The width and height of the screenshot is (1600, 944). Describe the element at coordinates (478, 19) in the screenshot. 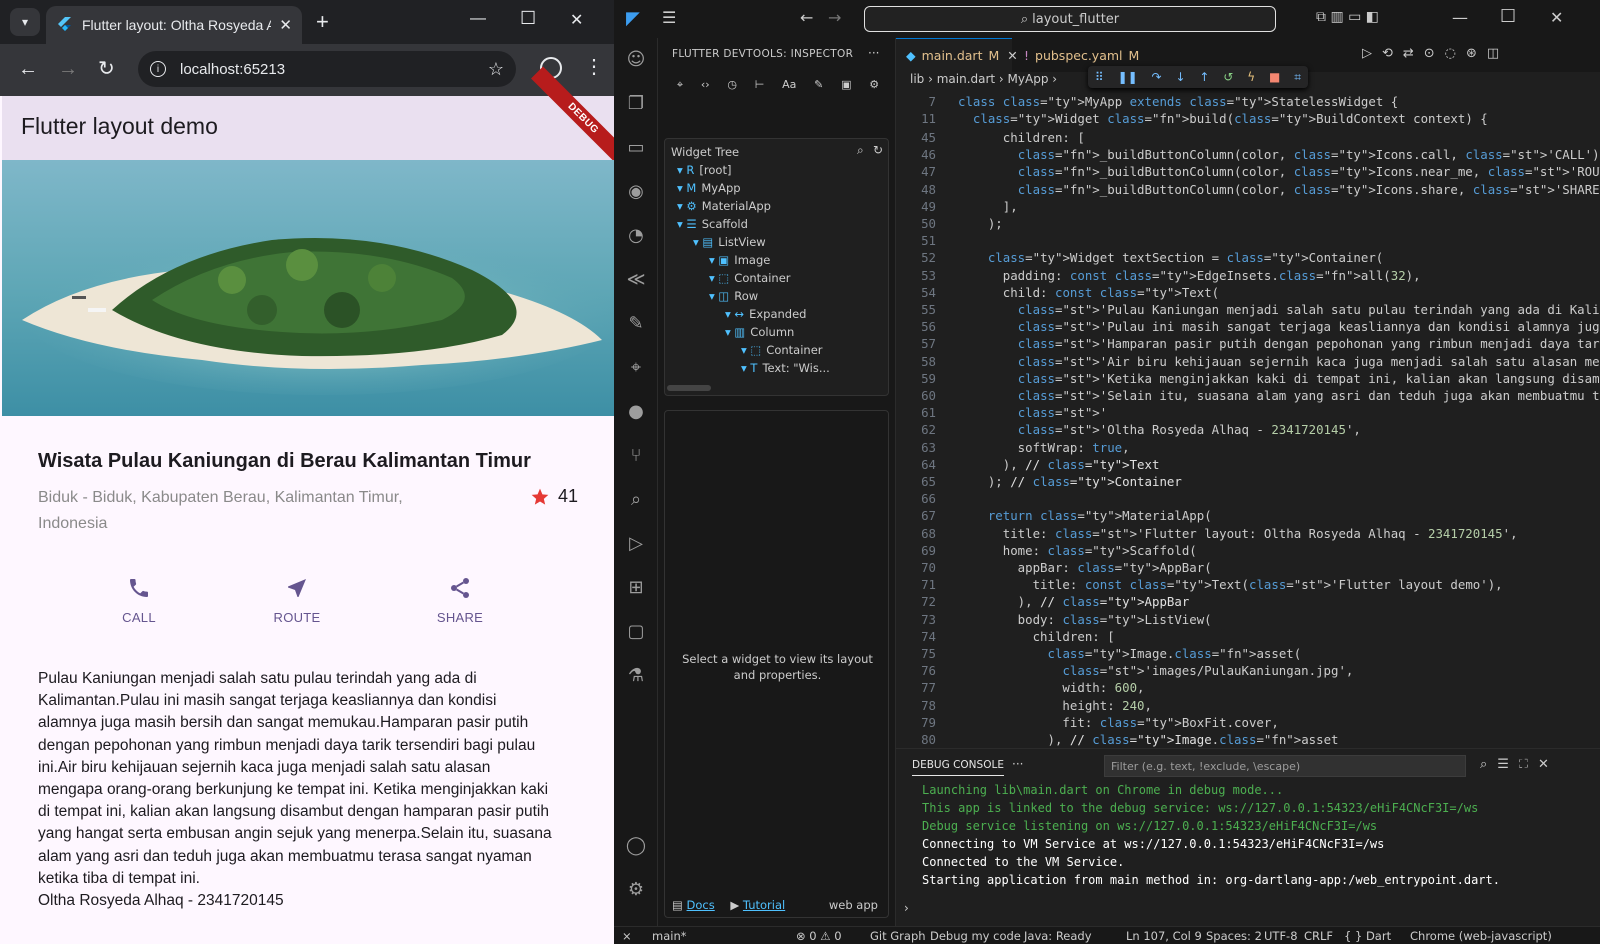

I see `minimize-icon: —` at that location.